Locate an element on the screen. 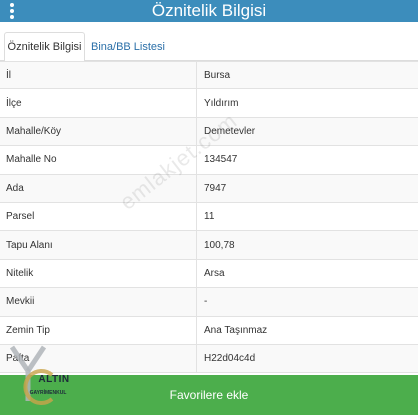  table-row: Nitelik Arsa is located at coordinates (209, 274).